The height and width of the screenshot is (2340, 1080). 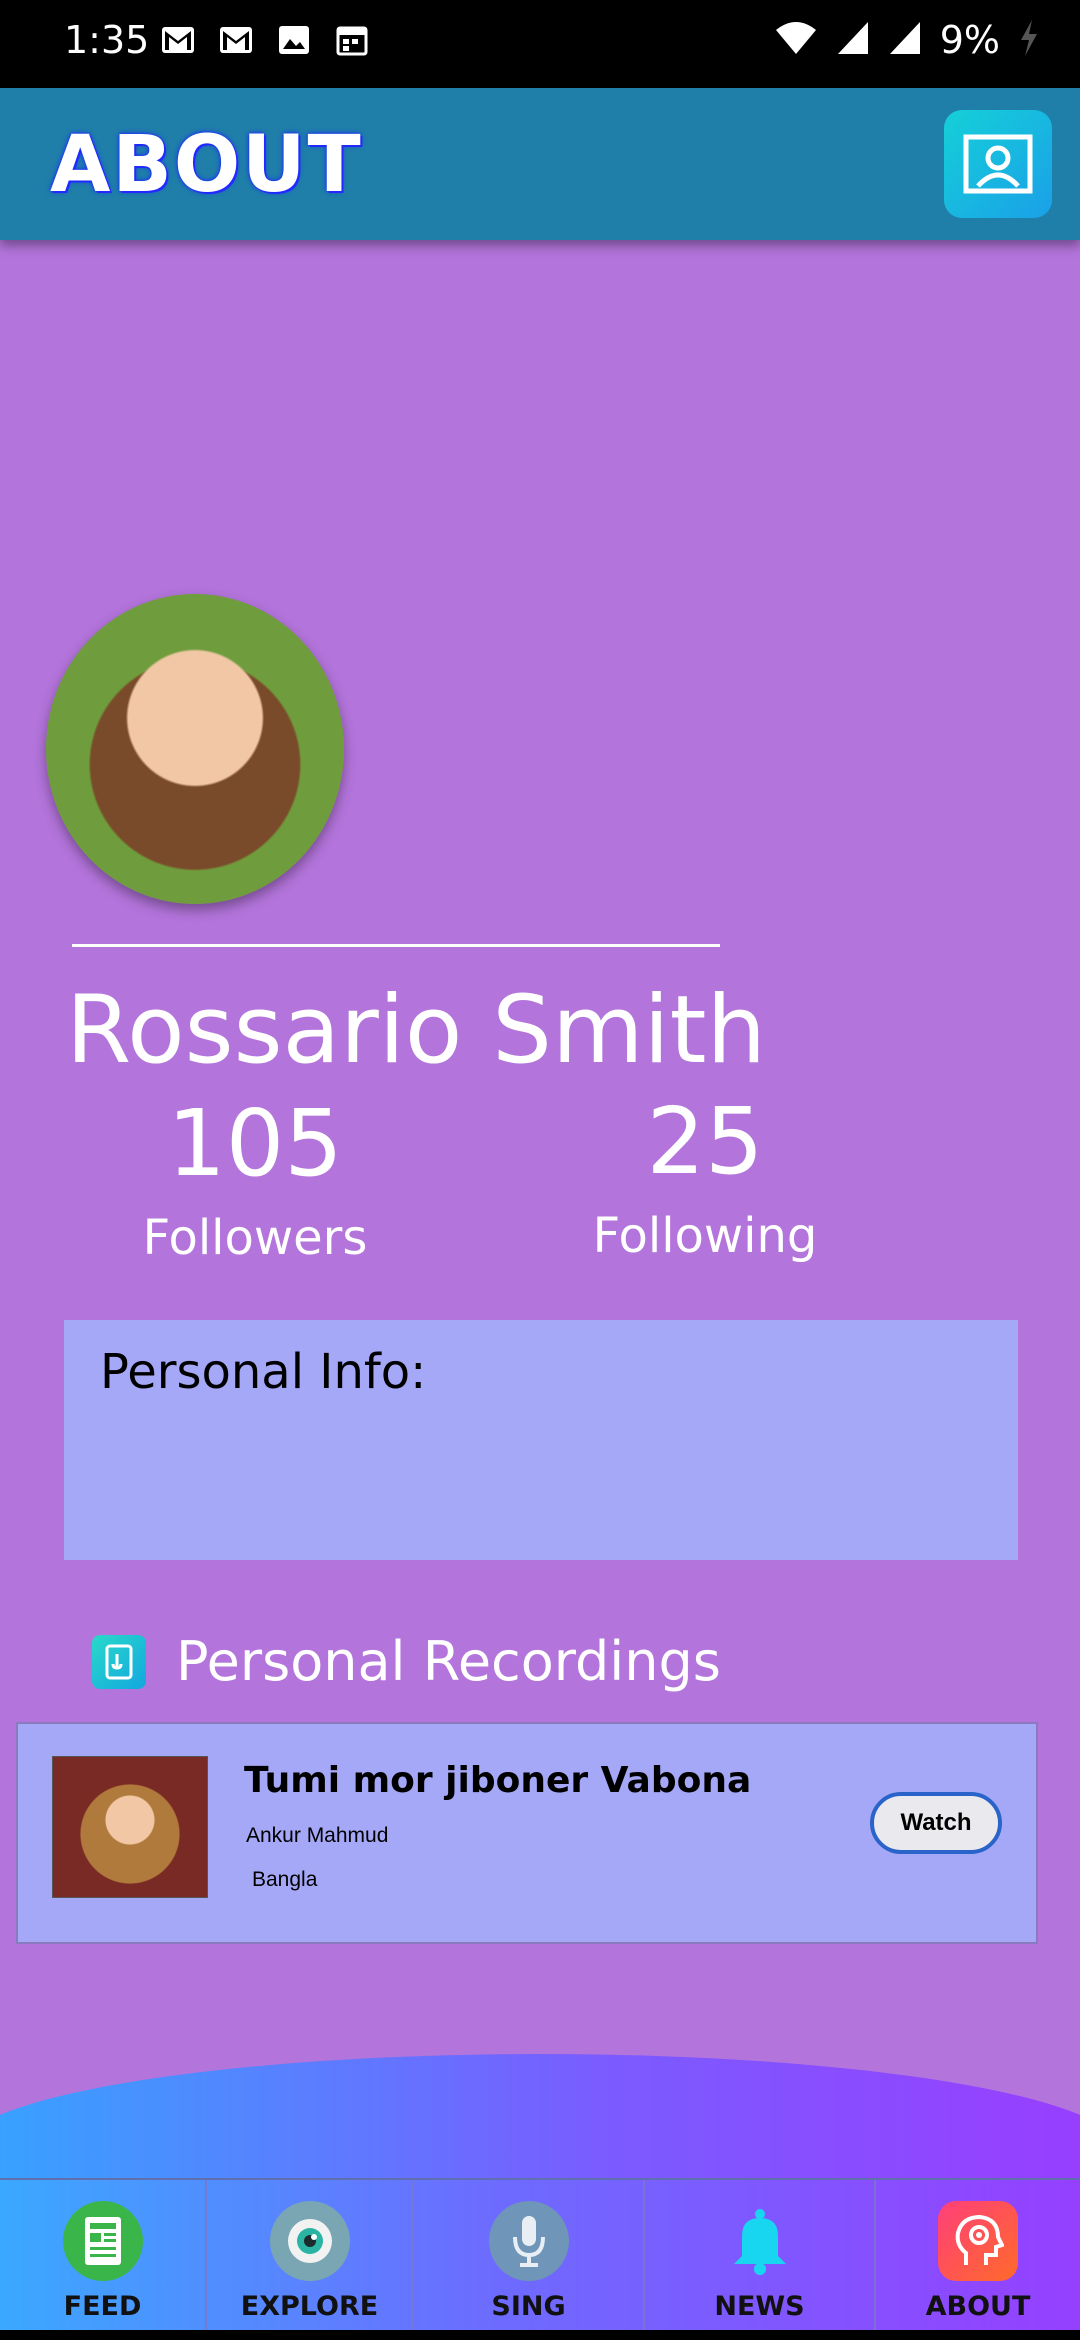 I want to click on personal-info-box: Personal Info:, so click(x=541, y=1440).